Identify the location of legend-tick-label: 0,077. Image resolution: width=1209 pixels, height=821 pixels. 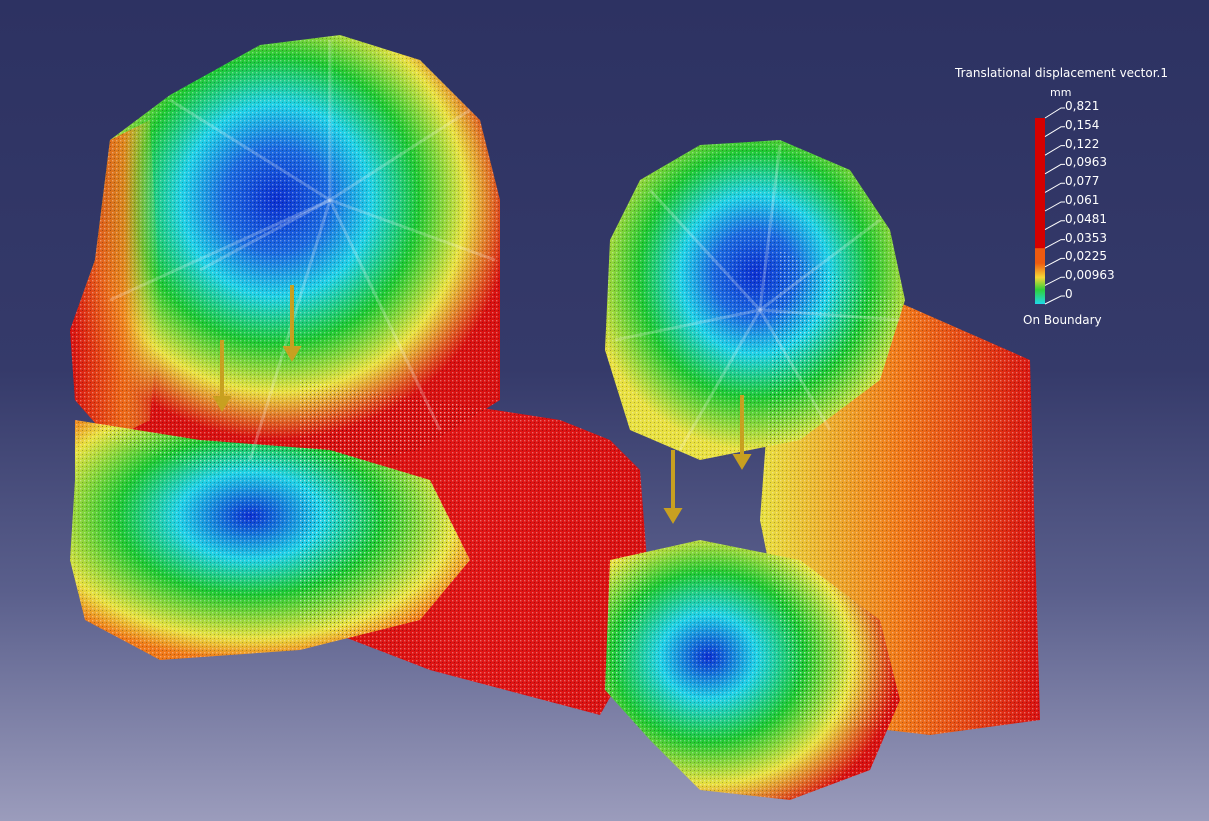
(1082, 181).